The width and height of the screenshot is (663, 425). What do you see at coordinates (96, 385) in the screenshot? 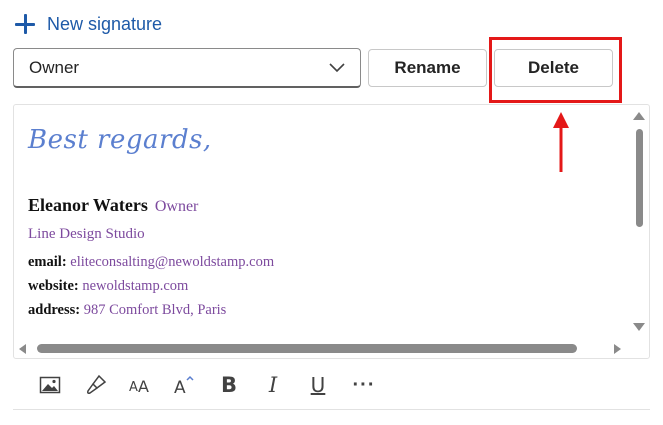
I see `format-painter-icon` at bounding box center [96, 385].